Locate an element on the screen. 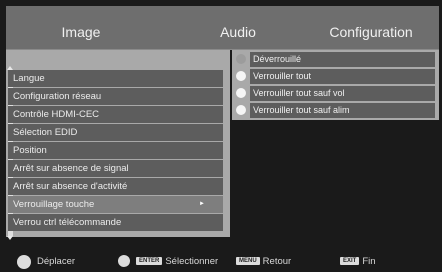 Image resolution: width=442 pixels, height=272 pixels. option-lock-except-volume: Verrouiller tout sauf vol is located at coordinates (335, 93).